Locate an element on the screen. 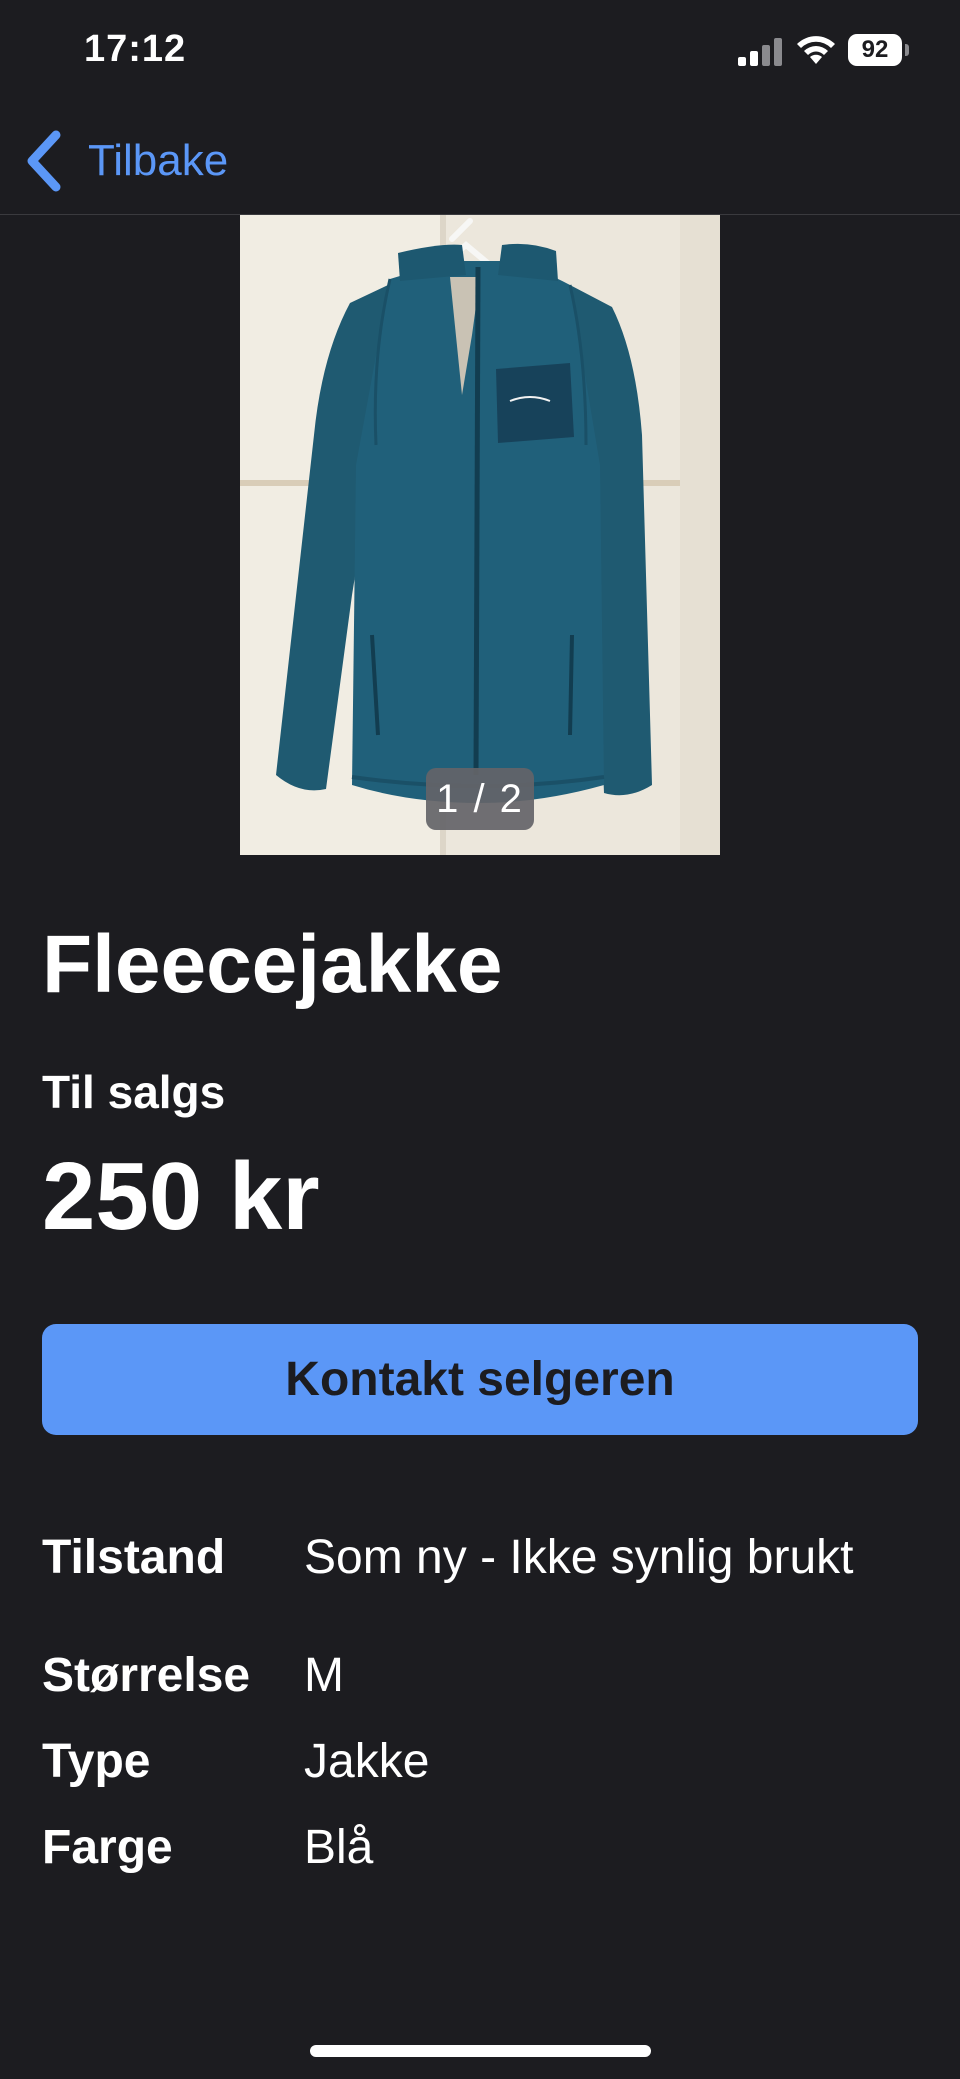  wifi-icon is located at coordinates (816, 50).